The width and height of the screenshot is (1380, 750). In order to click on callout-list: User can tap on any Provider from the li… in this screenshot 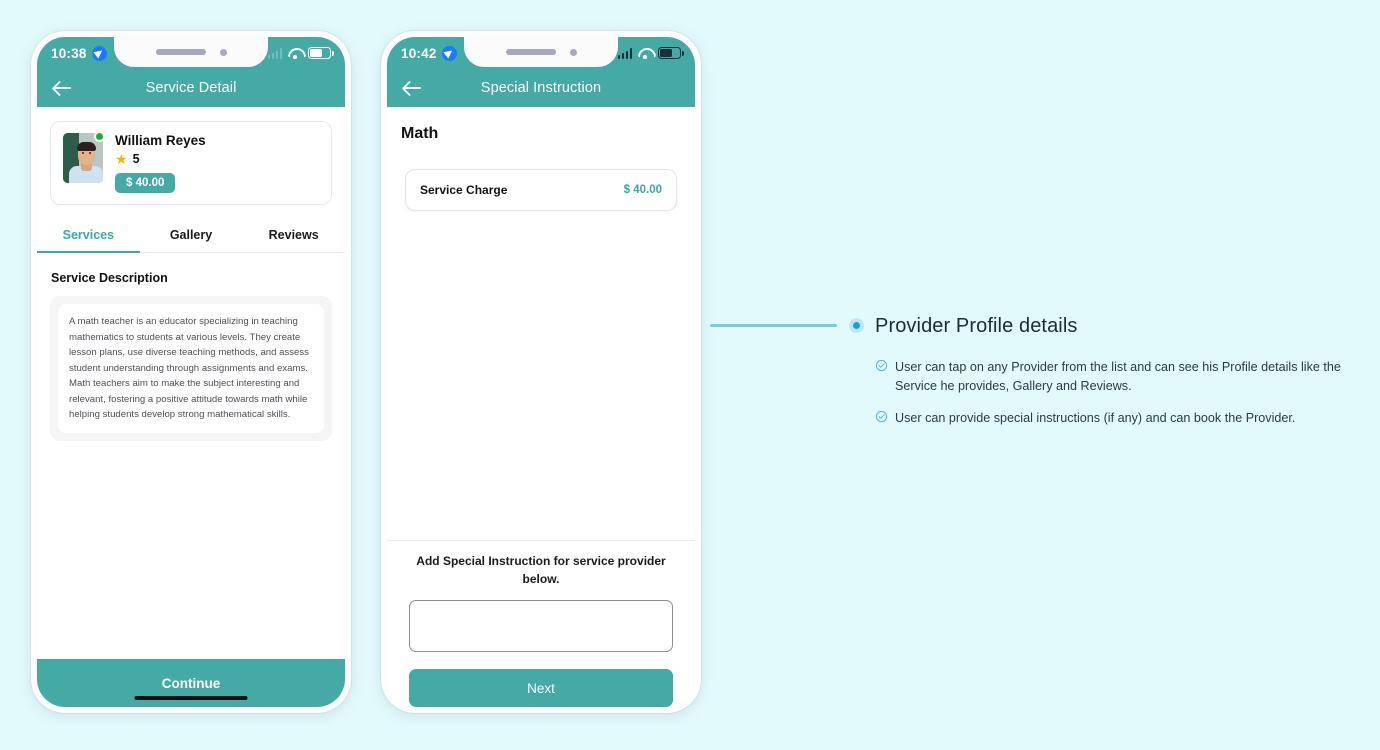, I will do `click(1120, 393)`.